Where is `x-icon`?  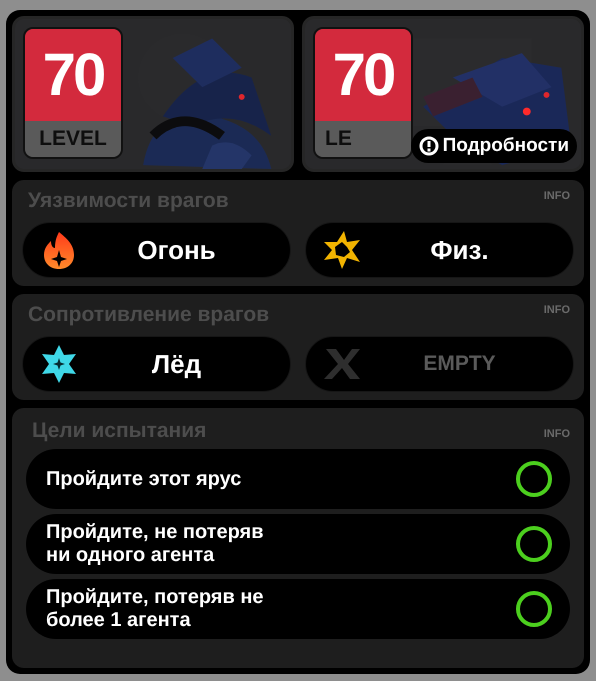 x-icon is located at coordinates (342, 364).